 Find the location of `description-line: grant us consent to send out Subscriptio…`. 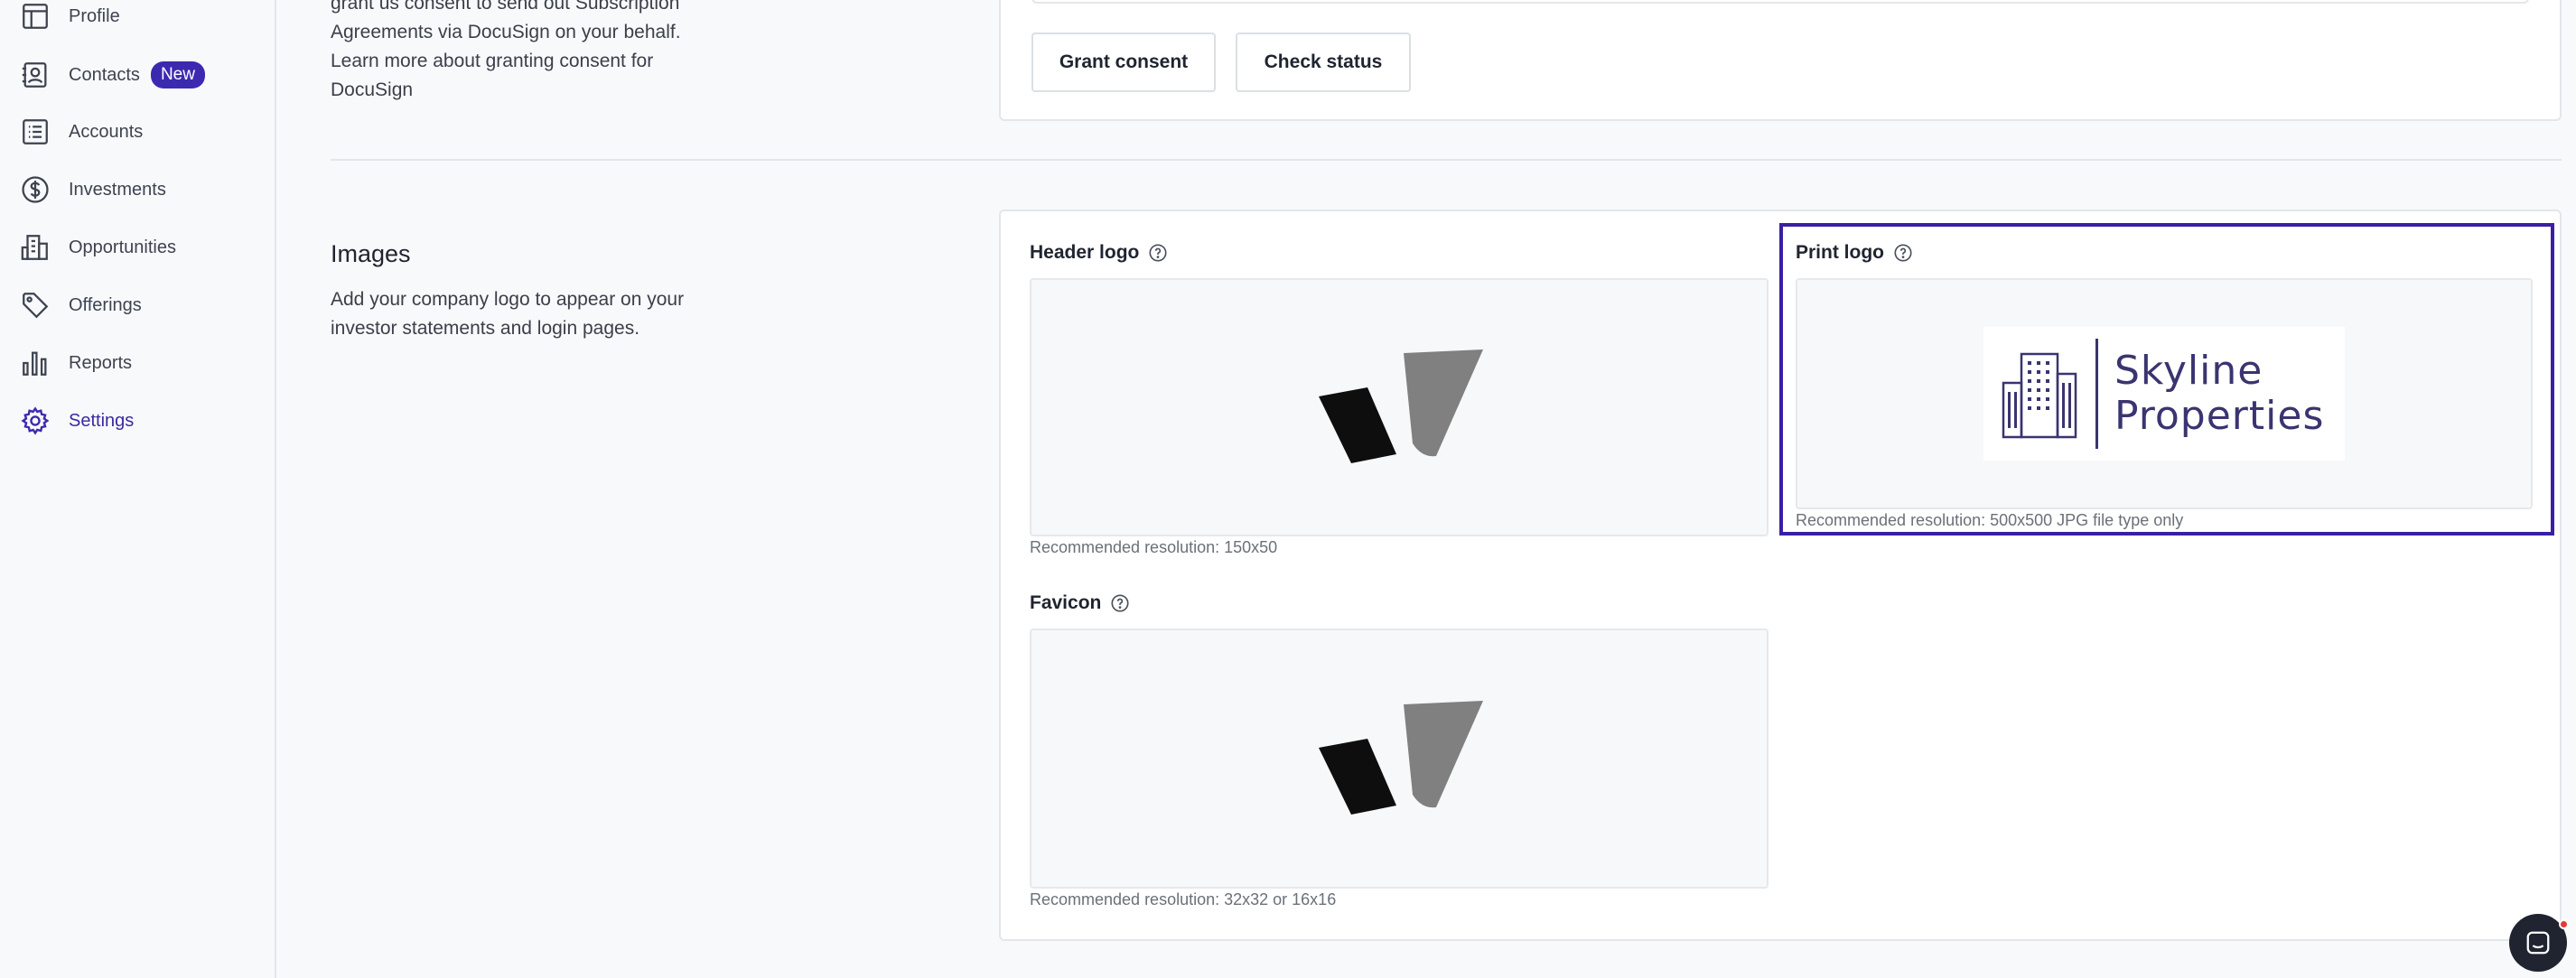

description-line: grant us consent to send out Subscriptio… is located at coordinates (506, 7).